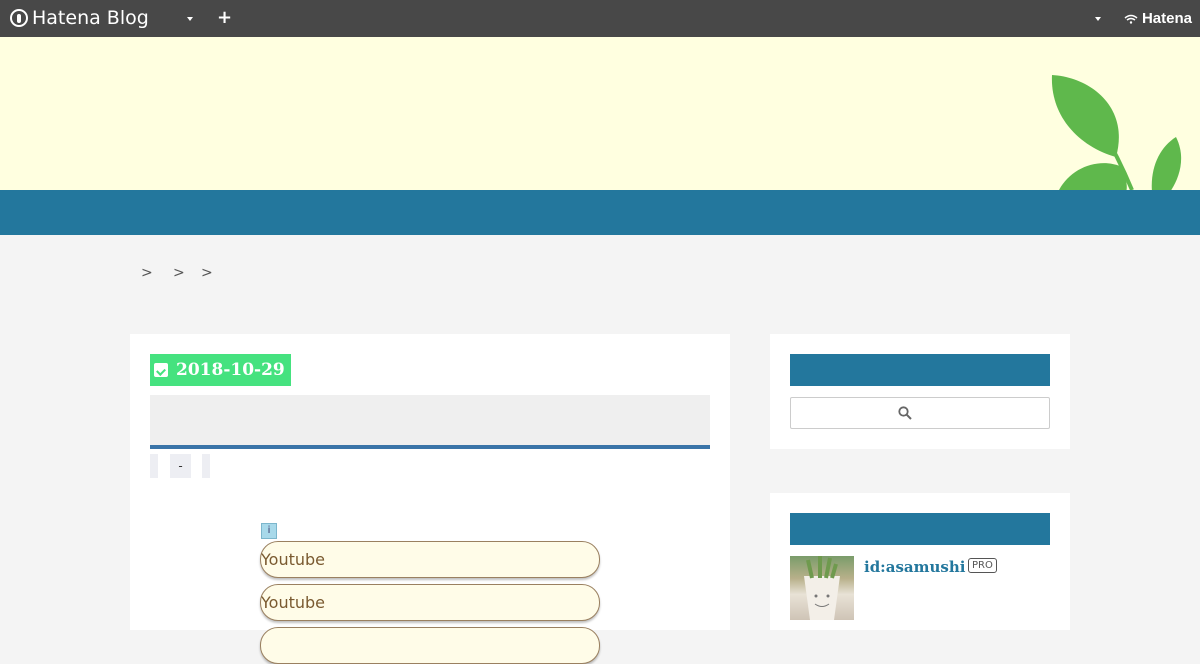  I want to click on search-icon, so click(905, 413).